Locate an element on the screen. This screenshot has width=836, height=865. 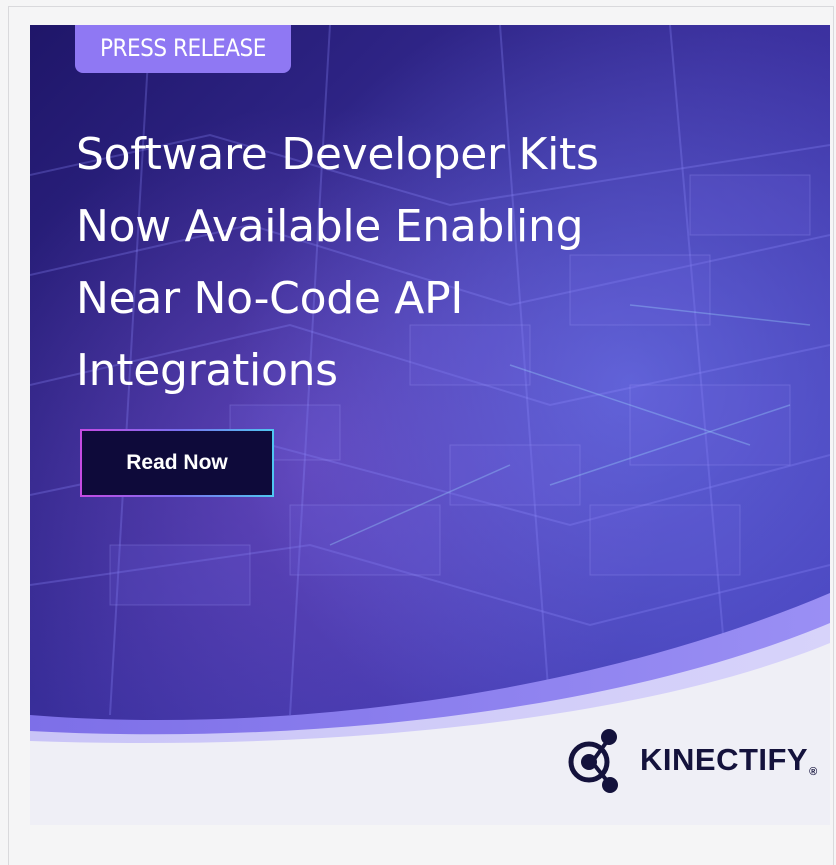
kinectify-logo: KINECTIFY® is located at coordinates (691, 760).